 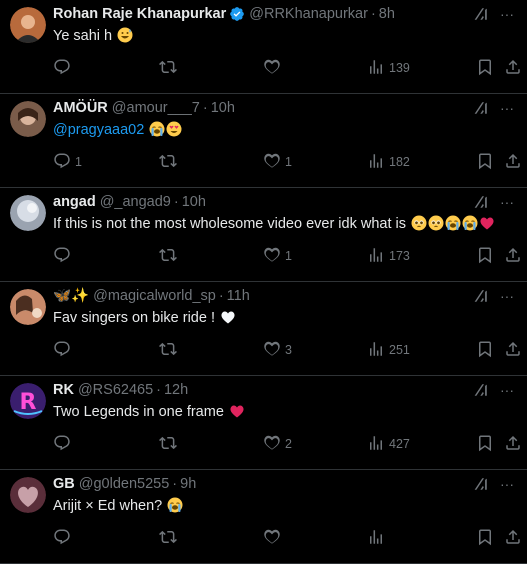 I want to click on user-handle: @_angad9, so click(x=135, y=202).